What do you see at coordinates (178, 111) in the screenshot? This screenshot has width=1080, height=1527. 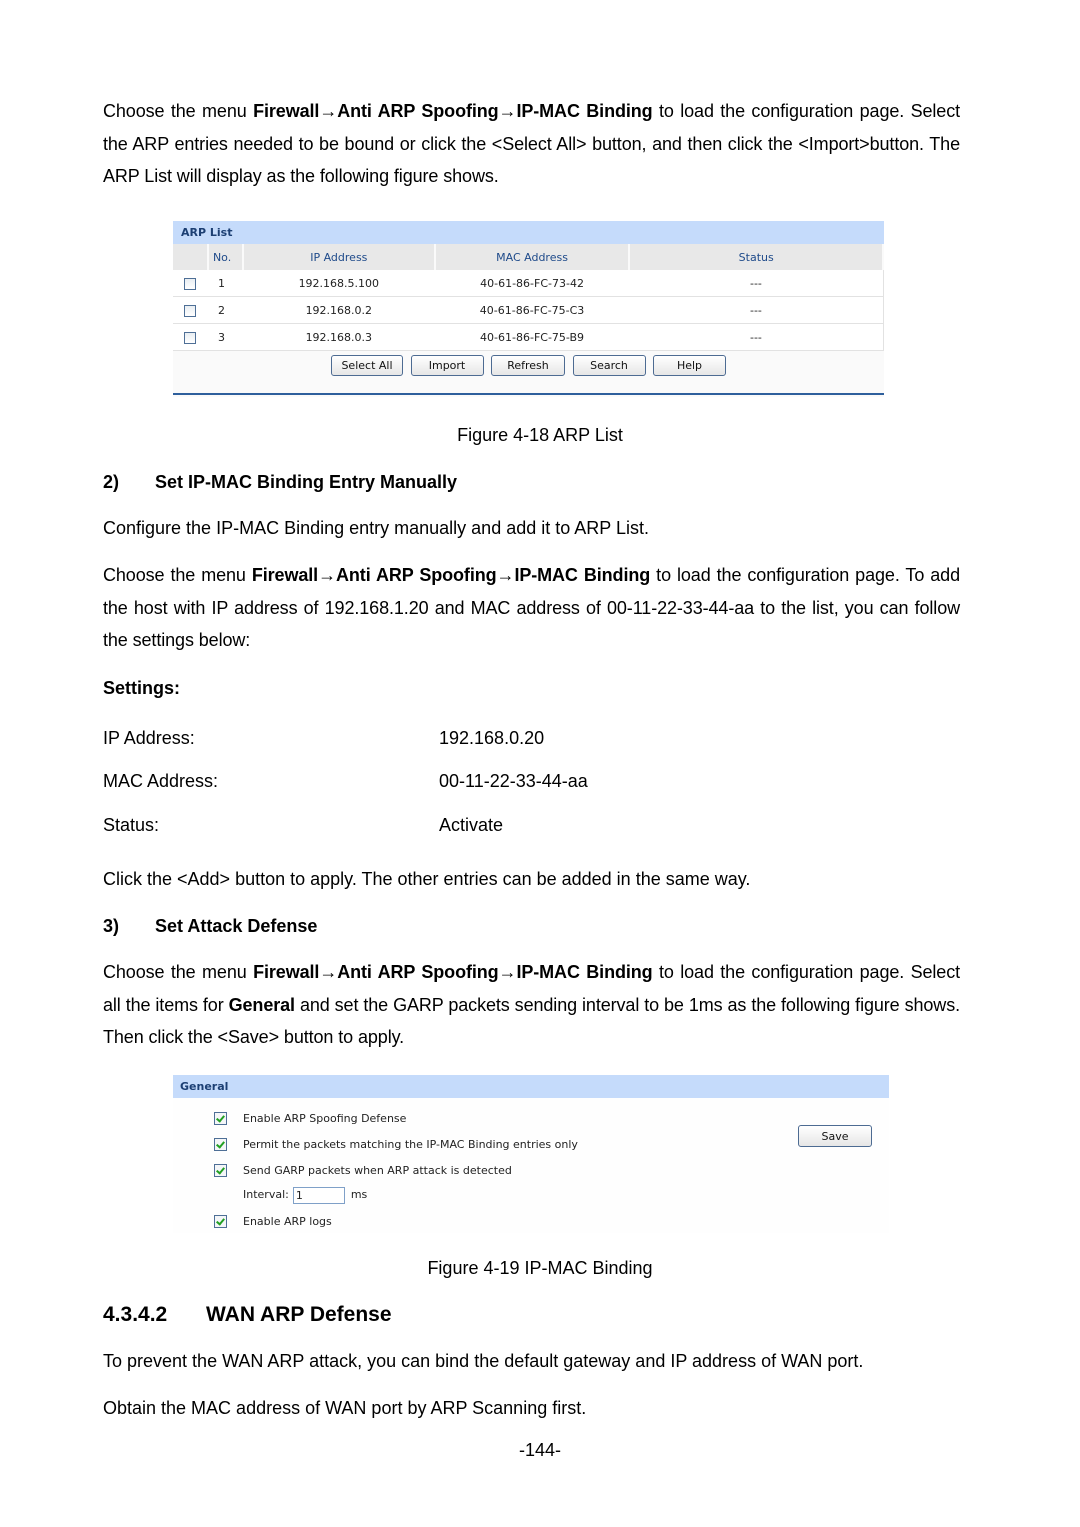 I see `intro-prefix: Choose the menu` at bounding box center [178, 111].